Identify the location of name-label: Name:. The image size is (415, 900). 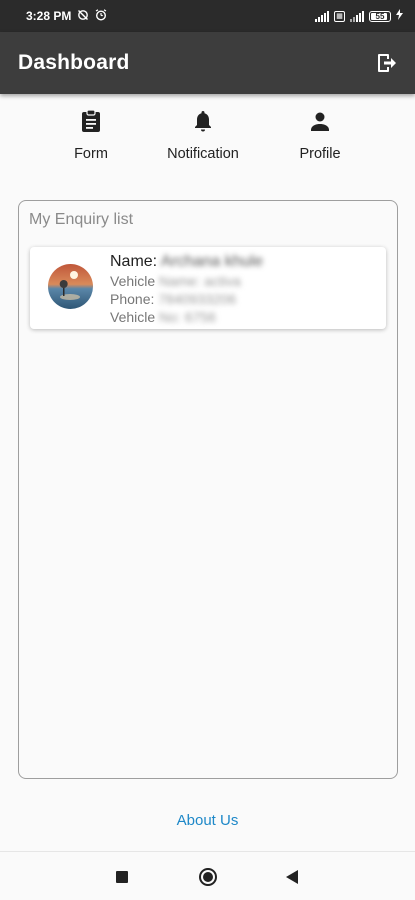
(134, 261).